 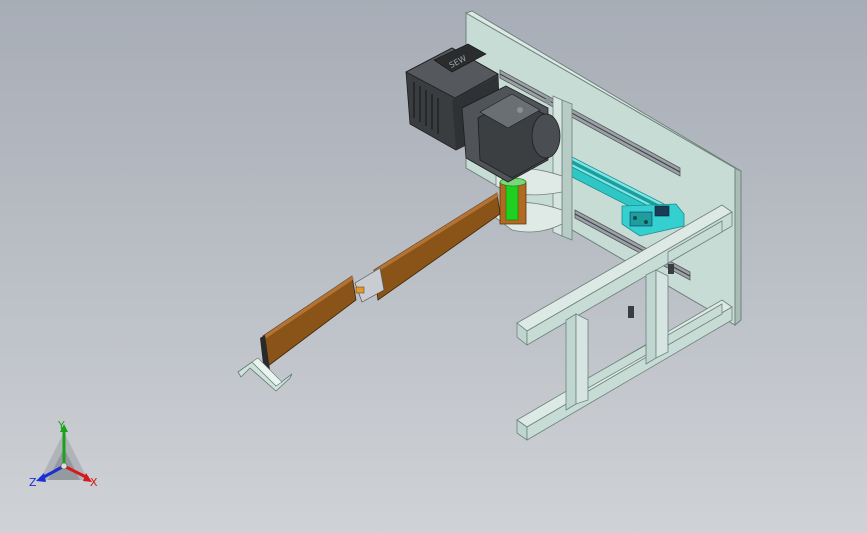 What do you see at coordinates (437, 246) in the screenshot?
I see `swing-arm-upper` at bounding box center [437, 246].